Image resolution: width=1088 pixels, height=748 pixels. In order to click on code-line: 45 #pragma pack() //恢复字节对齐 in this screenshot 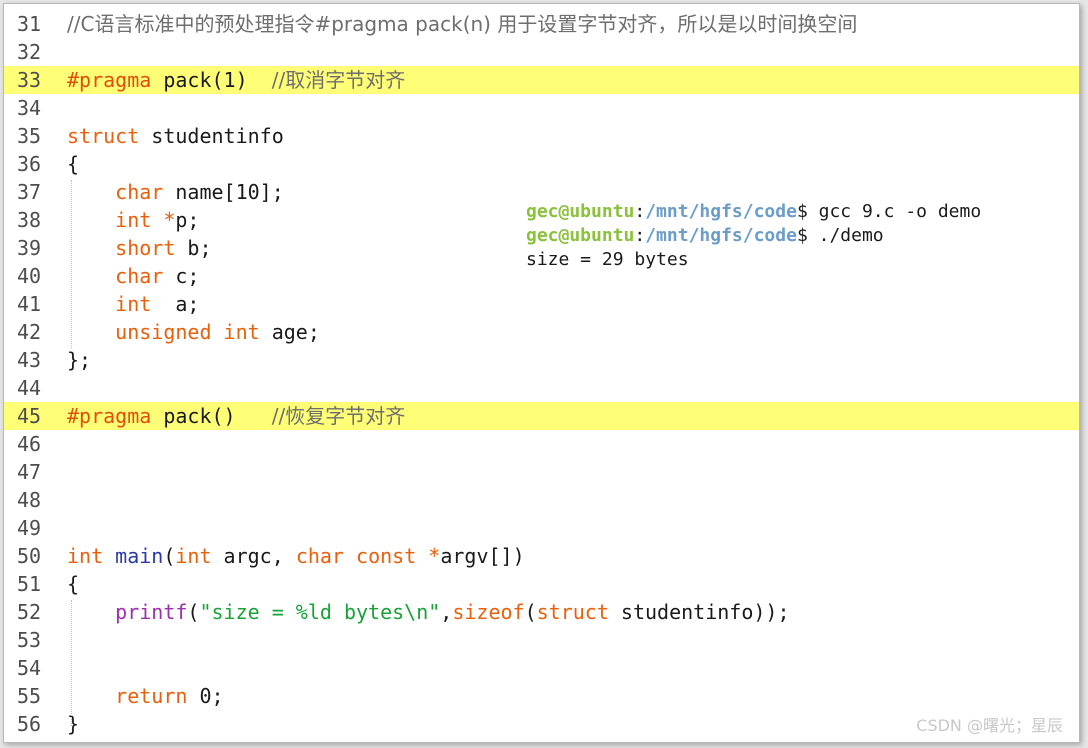, I will do `click(541, 416)`.